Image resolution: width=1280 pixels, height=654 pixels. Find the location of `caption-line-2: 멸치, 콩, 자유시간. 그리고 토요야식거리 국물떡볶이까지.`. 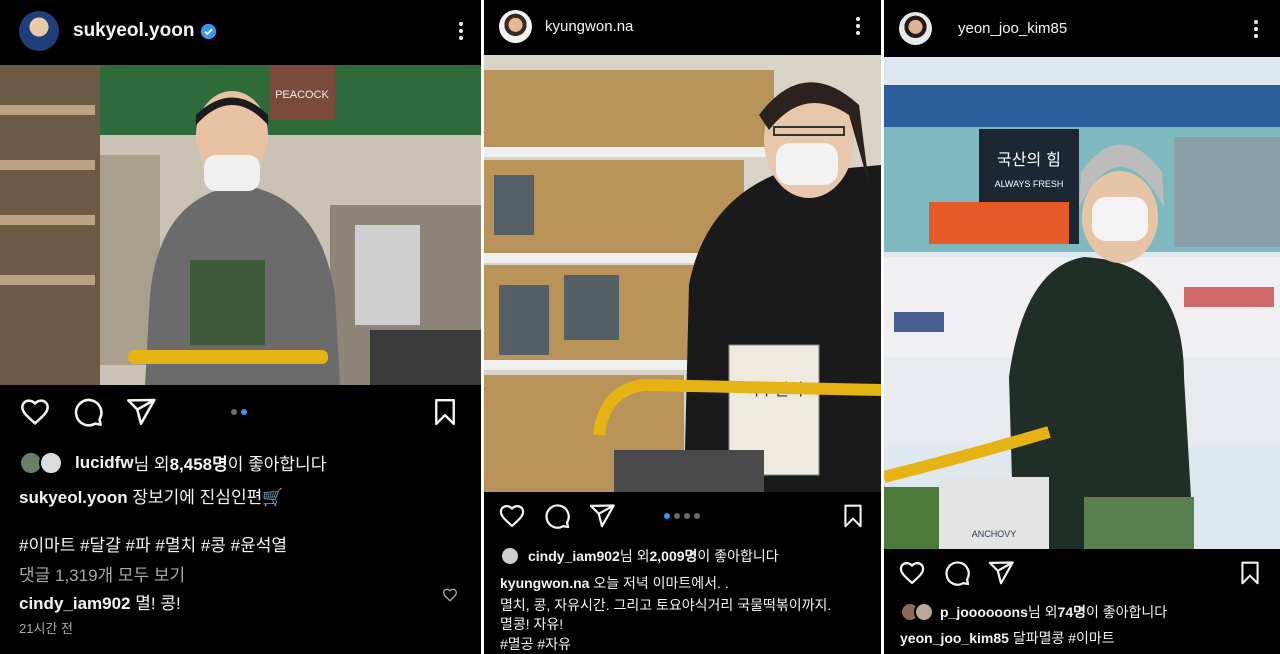

caption-line-2: 멸치, 콩, 자유시간. 그리고 토요야식거리 국물떡볶이까지. is located at coordinates (666, 605).